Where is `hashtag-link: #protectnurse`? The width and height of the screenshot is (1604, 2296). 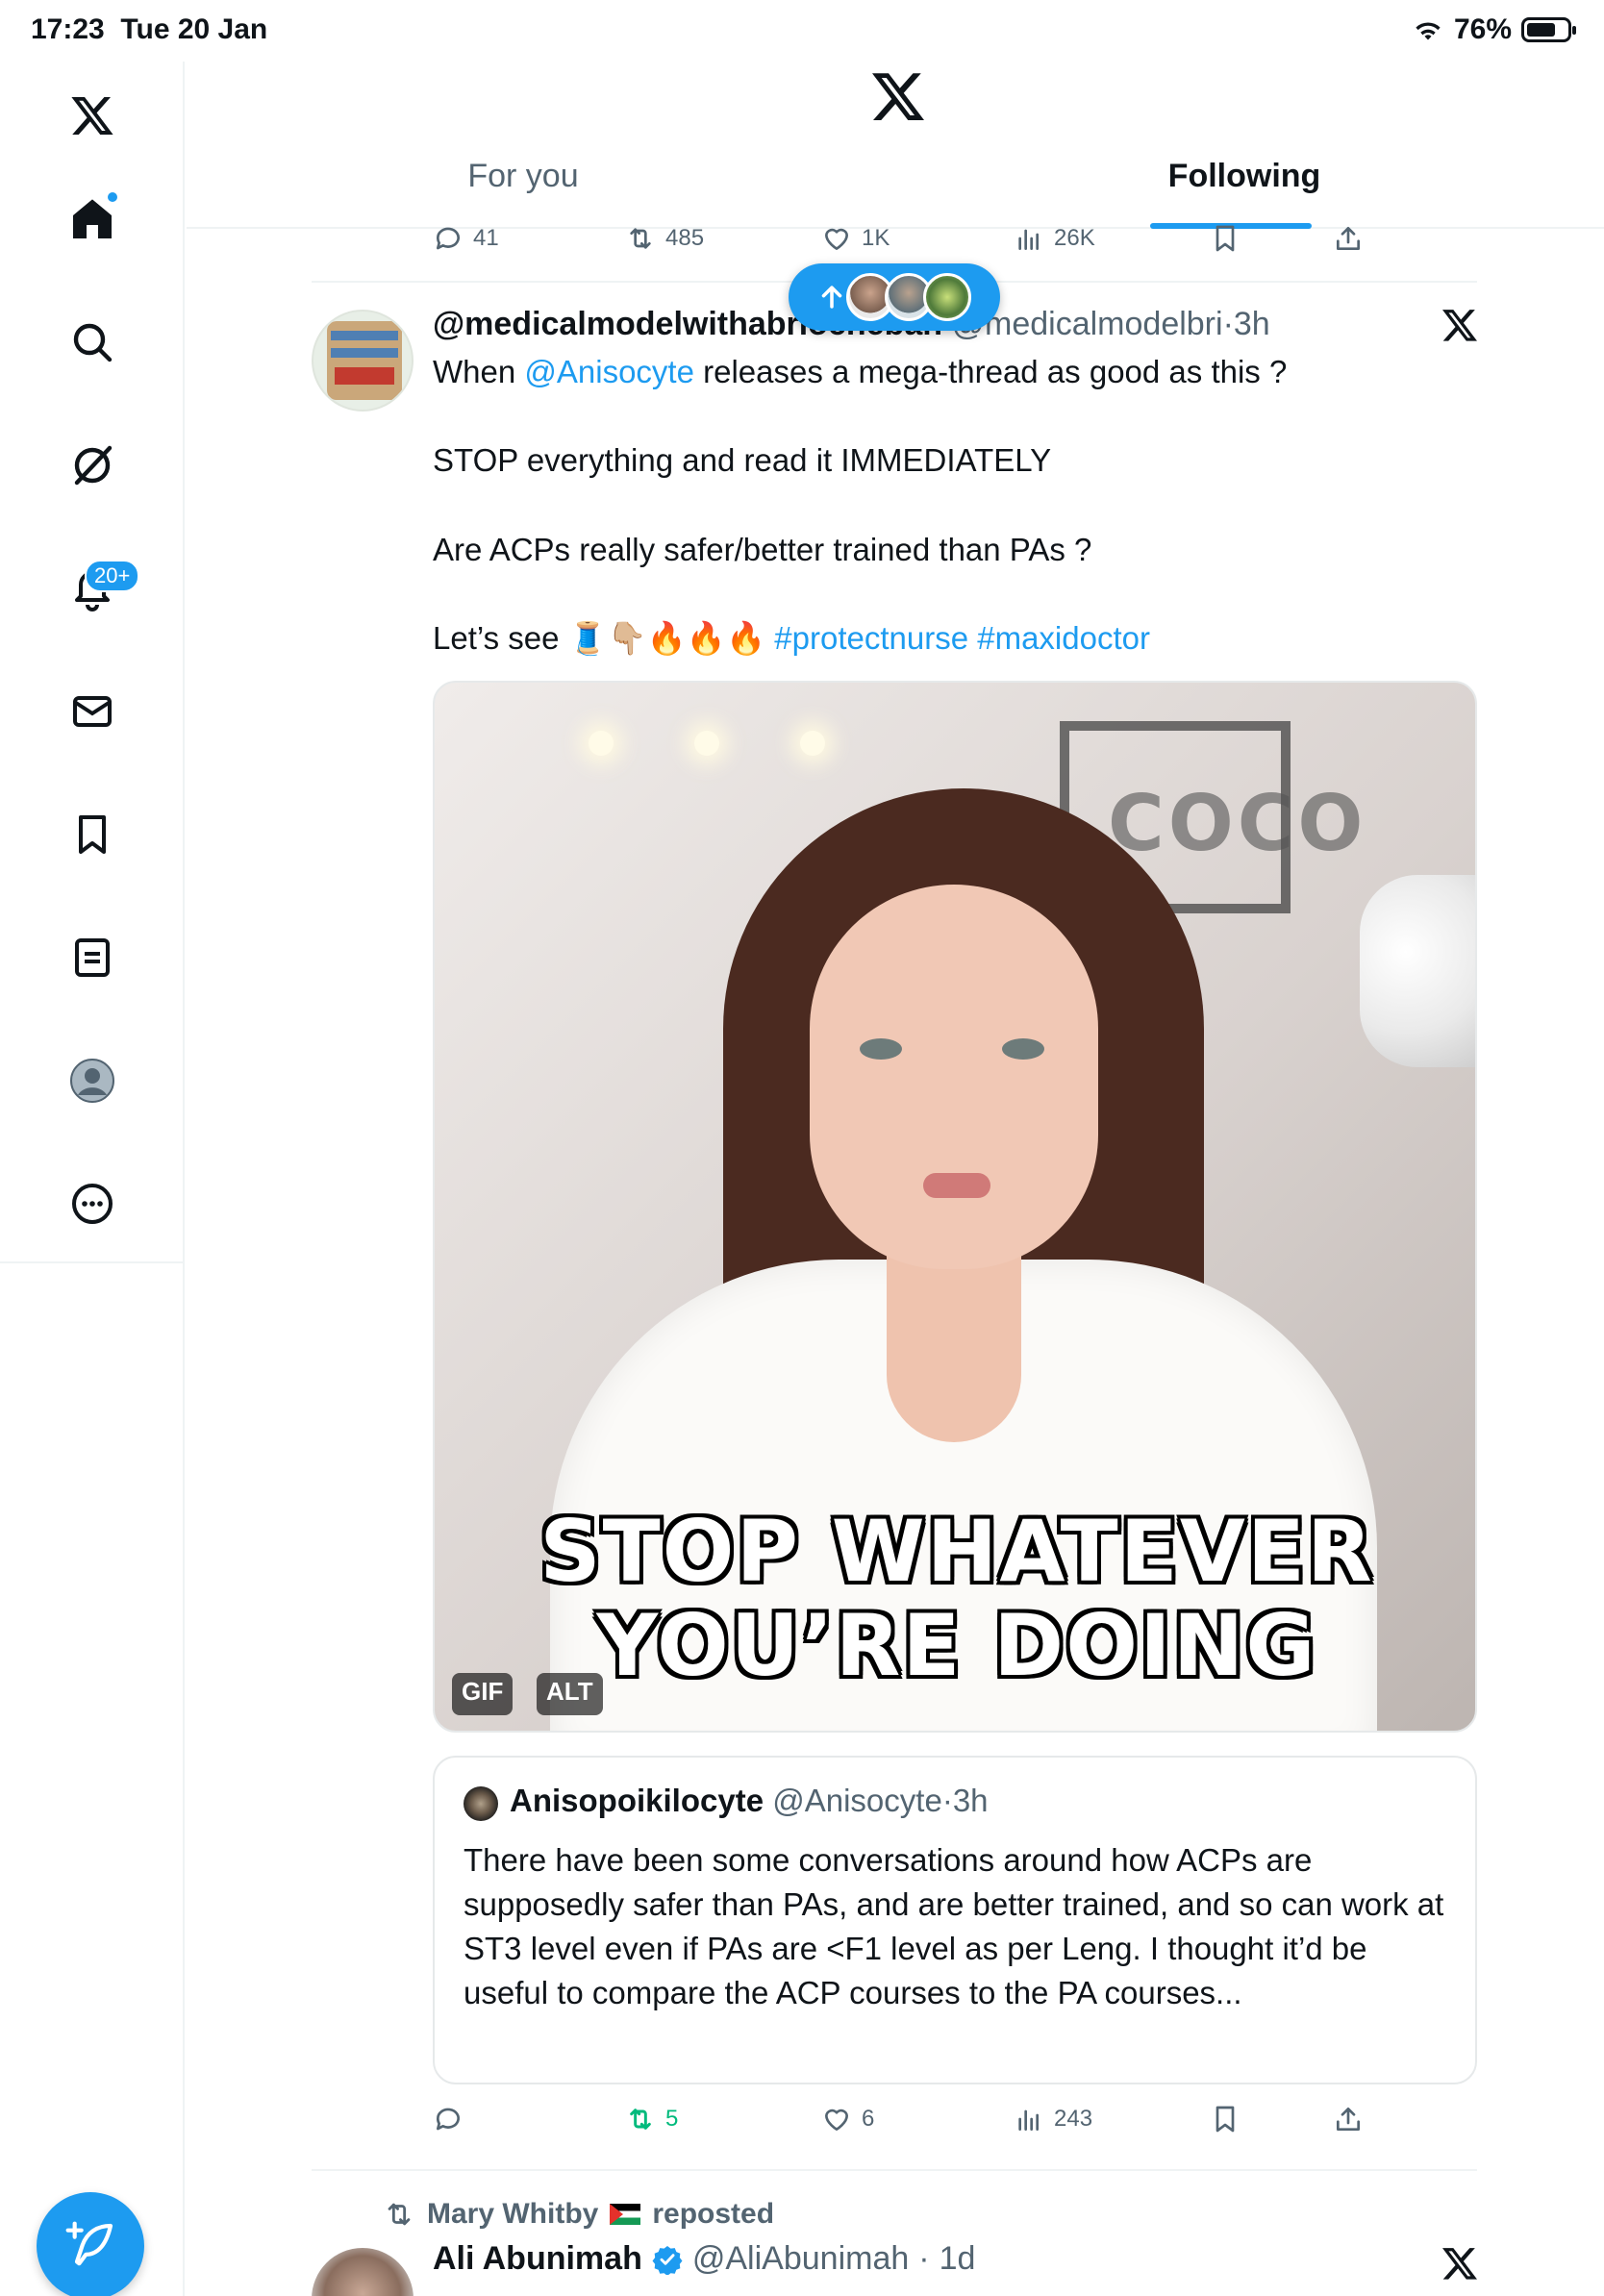
hashtag-link: #protectnurse is located at coordinates (871, 638).